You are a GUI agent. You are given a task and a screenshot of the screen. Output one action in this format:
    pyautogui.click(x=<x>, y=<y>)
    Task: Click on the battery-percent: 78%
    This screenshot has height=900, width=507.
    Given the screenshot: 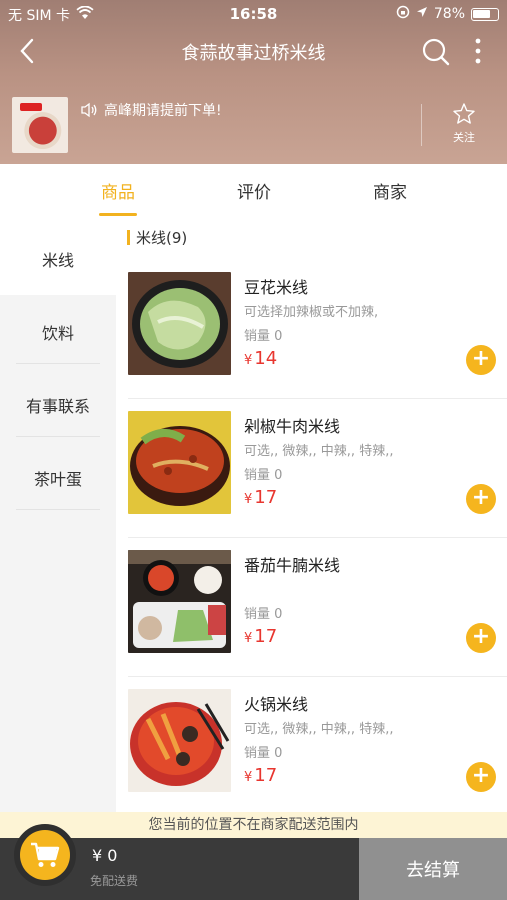 What is the action you would take?
    pyautogui.click(x=449, y=14)
    